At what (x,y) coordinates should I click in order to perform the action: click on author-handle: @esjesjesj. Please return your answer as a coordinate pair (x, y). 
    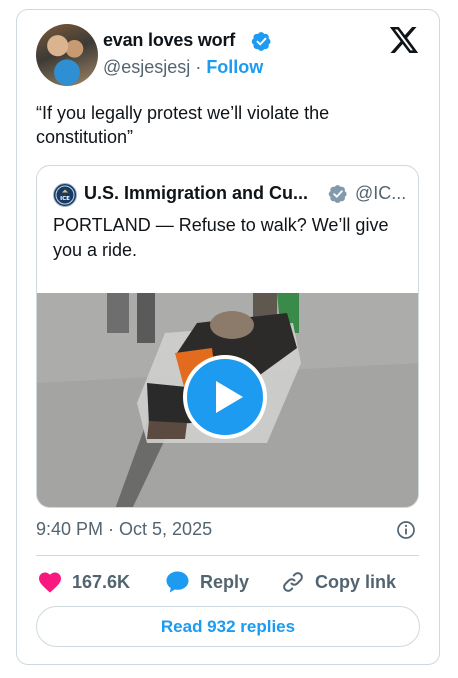
    Looking at the image, I should click on (146, 67).